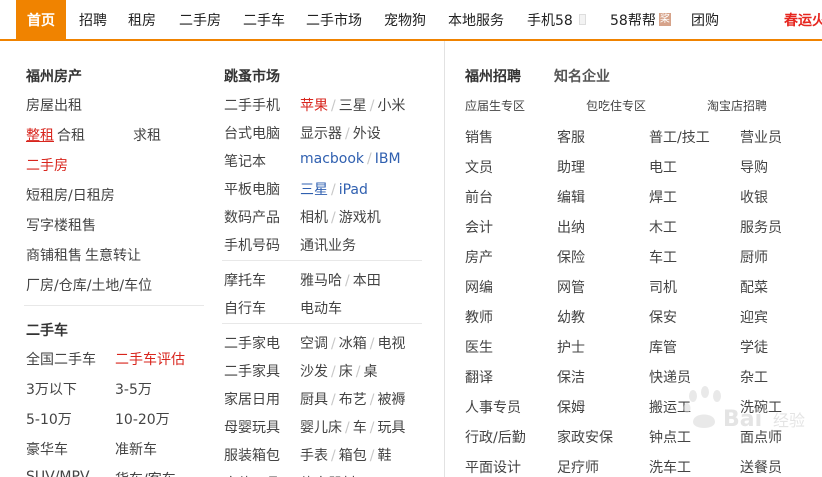 This screenshot has width=822, height=477. Describe the element at coordinates (479, 137) in the screenshot. I see `job-category-link: 销售` at that location.